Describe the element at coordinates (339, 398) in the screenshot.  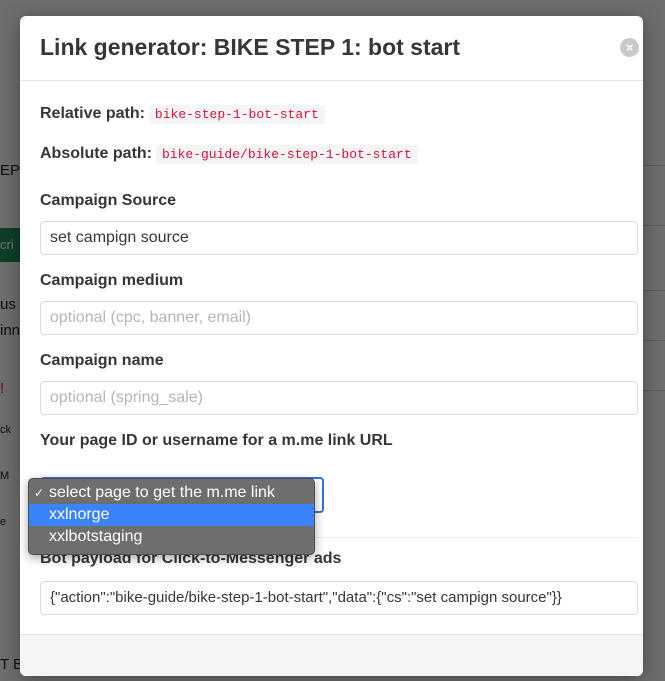
I see `campaign-name-input: optional (spring_sale)` at that location.